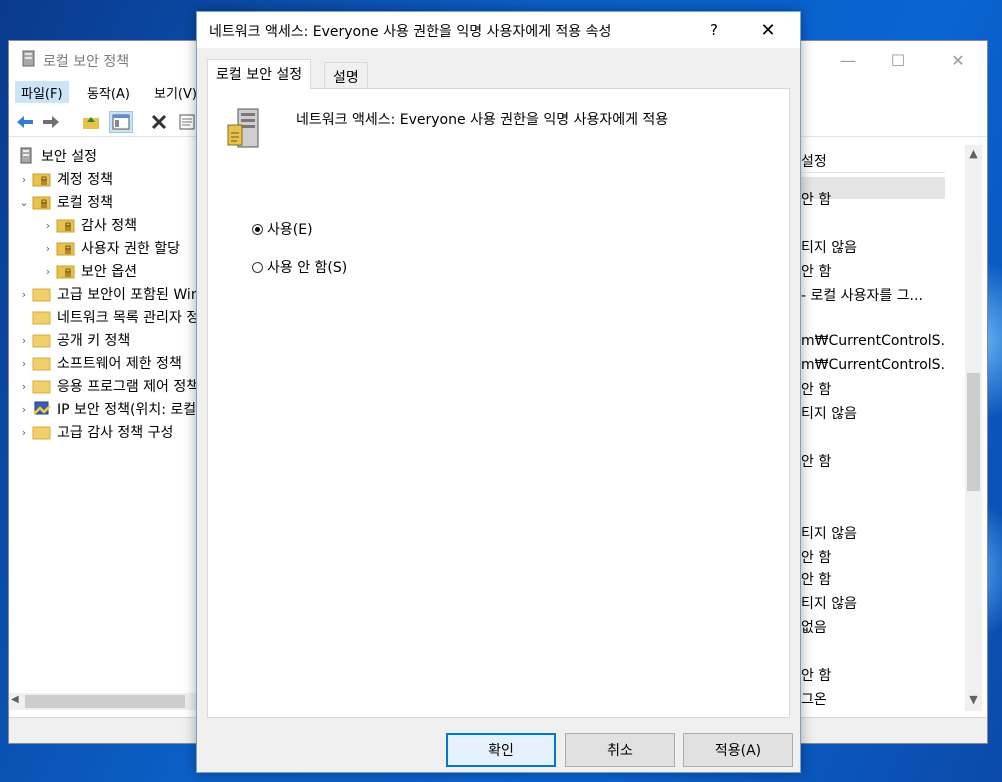 Image resolution: width=1002 pixels, height=782 pixels. Describe the element at coordinates (28, 58) in the screenshot. I see `local-security-policy-icon` at that location.